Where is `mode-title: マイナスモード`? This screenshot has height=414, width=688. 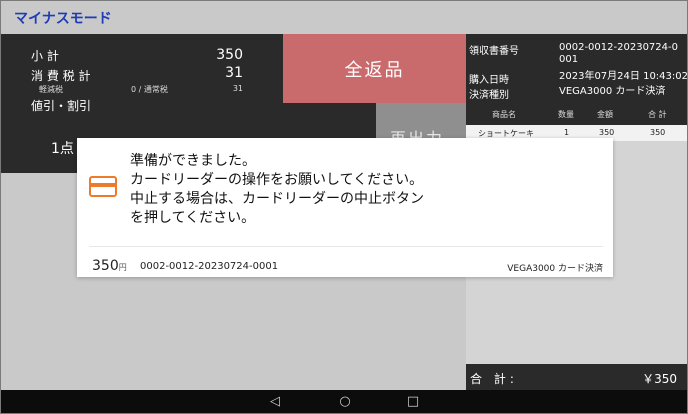
mode-title: マイナスモード is located at coordinates (63, 19).